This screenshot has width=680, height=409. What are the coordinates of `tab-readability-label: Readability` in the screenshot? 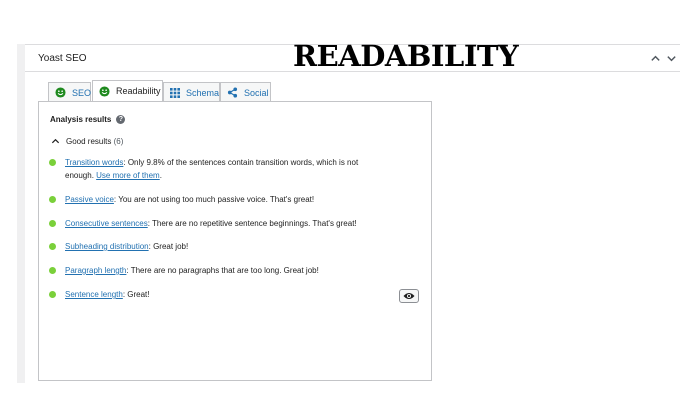 It's located at (138, 91).